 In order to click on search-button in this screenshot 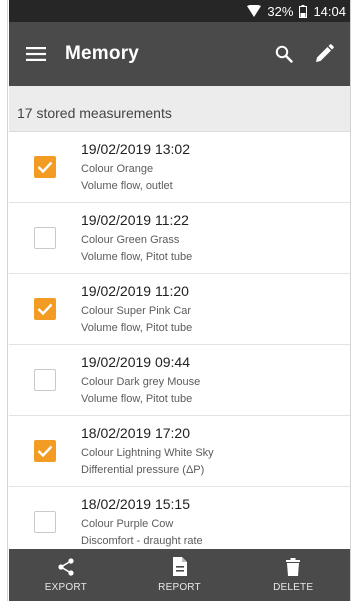, I will do `click(284, 54)`.